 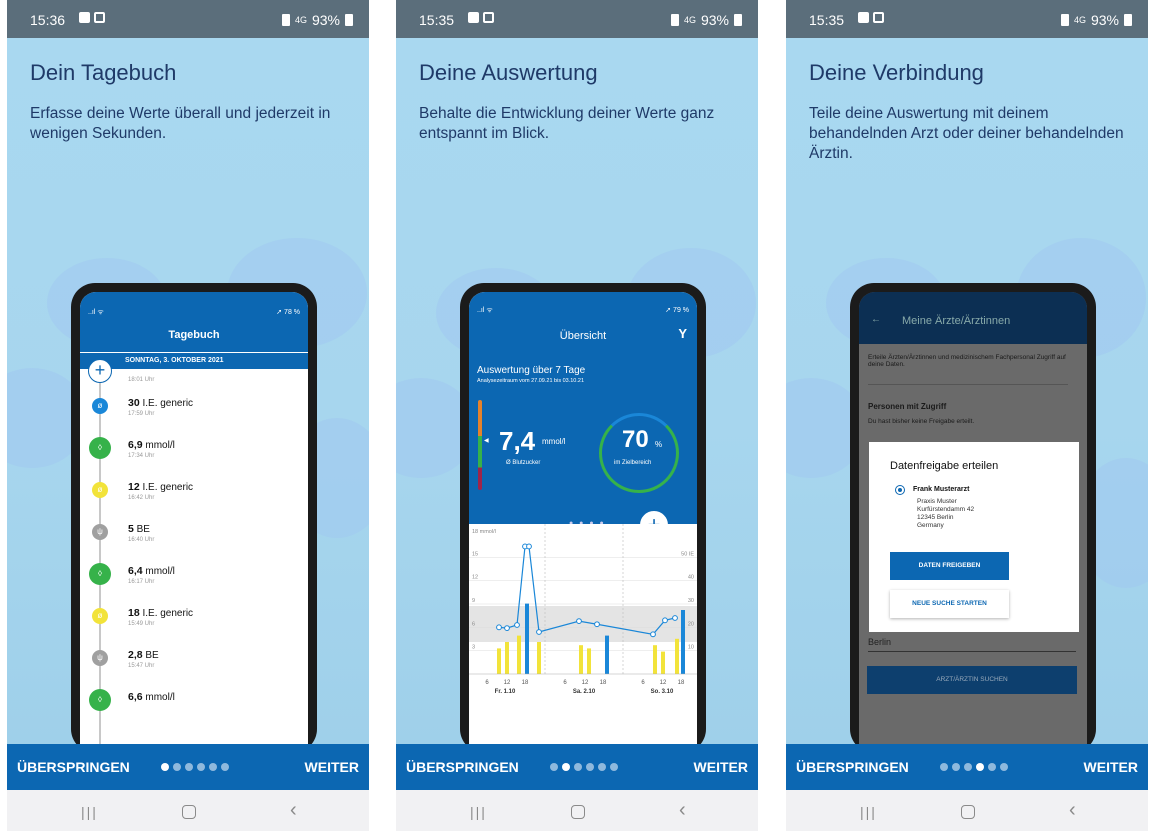 What do you see at coordinates (135, 571) in the screenshot?
I see `entry-number: 6,4` at bounding box center [135, 571].